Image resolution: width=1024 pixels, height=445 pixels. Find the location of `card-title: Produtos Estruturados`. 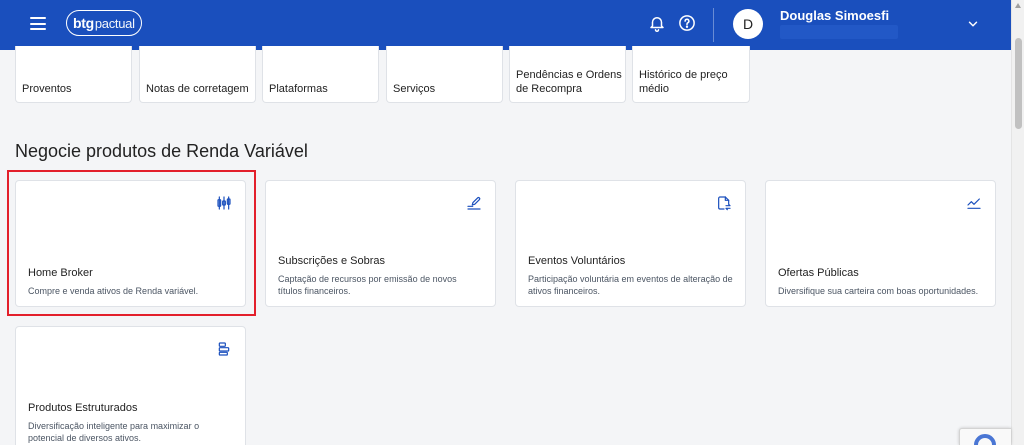

card-title: Produtos Estruturados is located at coordinates (83, 408).